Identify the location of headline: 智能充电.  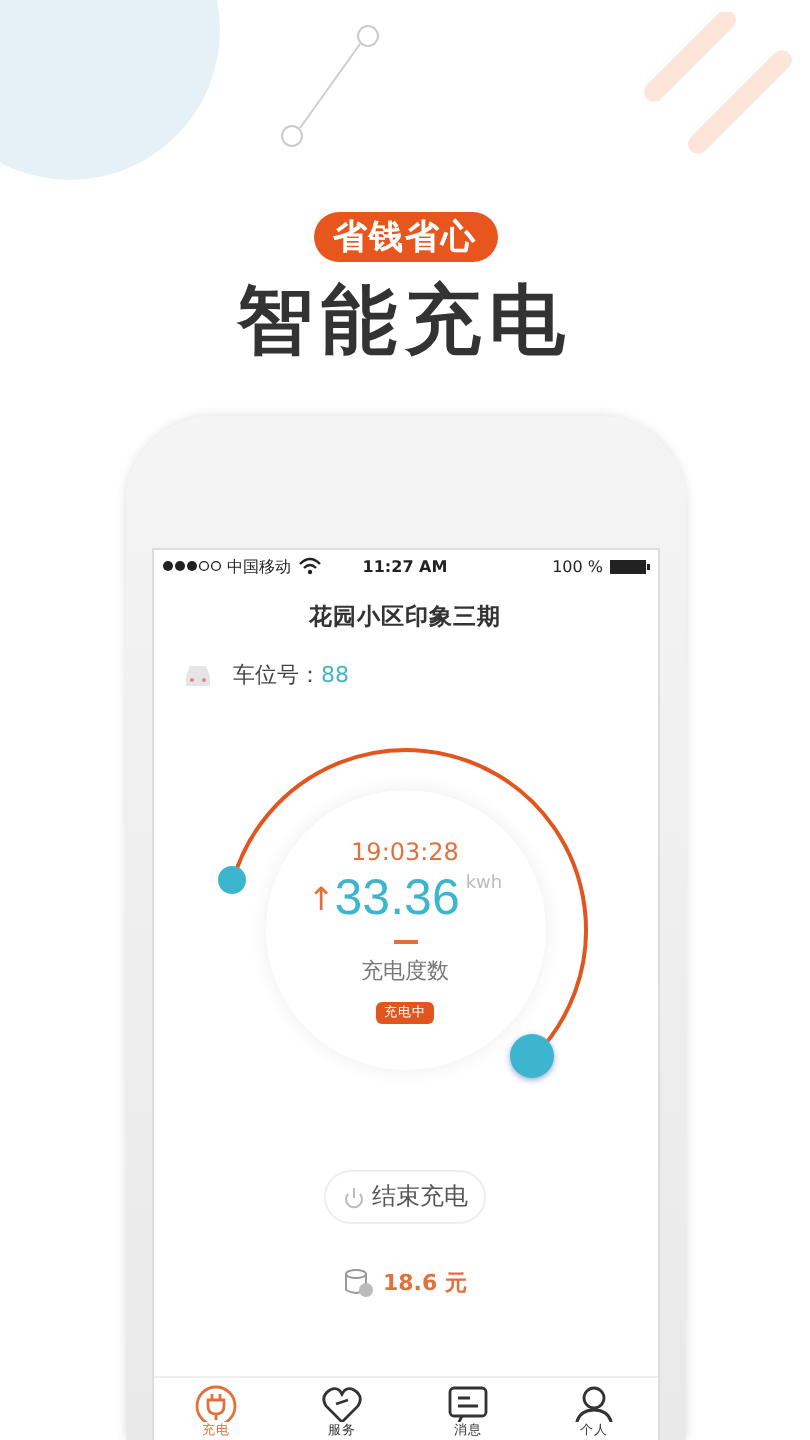
(405, 321).